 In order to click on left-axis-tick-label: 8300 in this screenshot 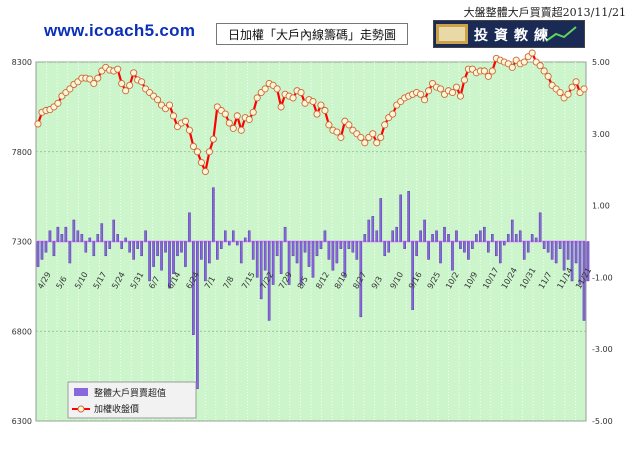, I will do `click(22, 62)`.